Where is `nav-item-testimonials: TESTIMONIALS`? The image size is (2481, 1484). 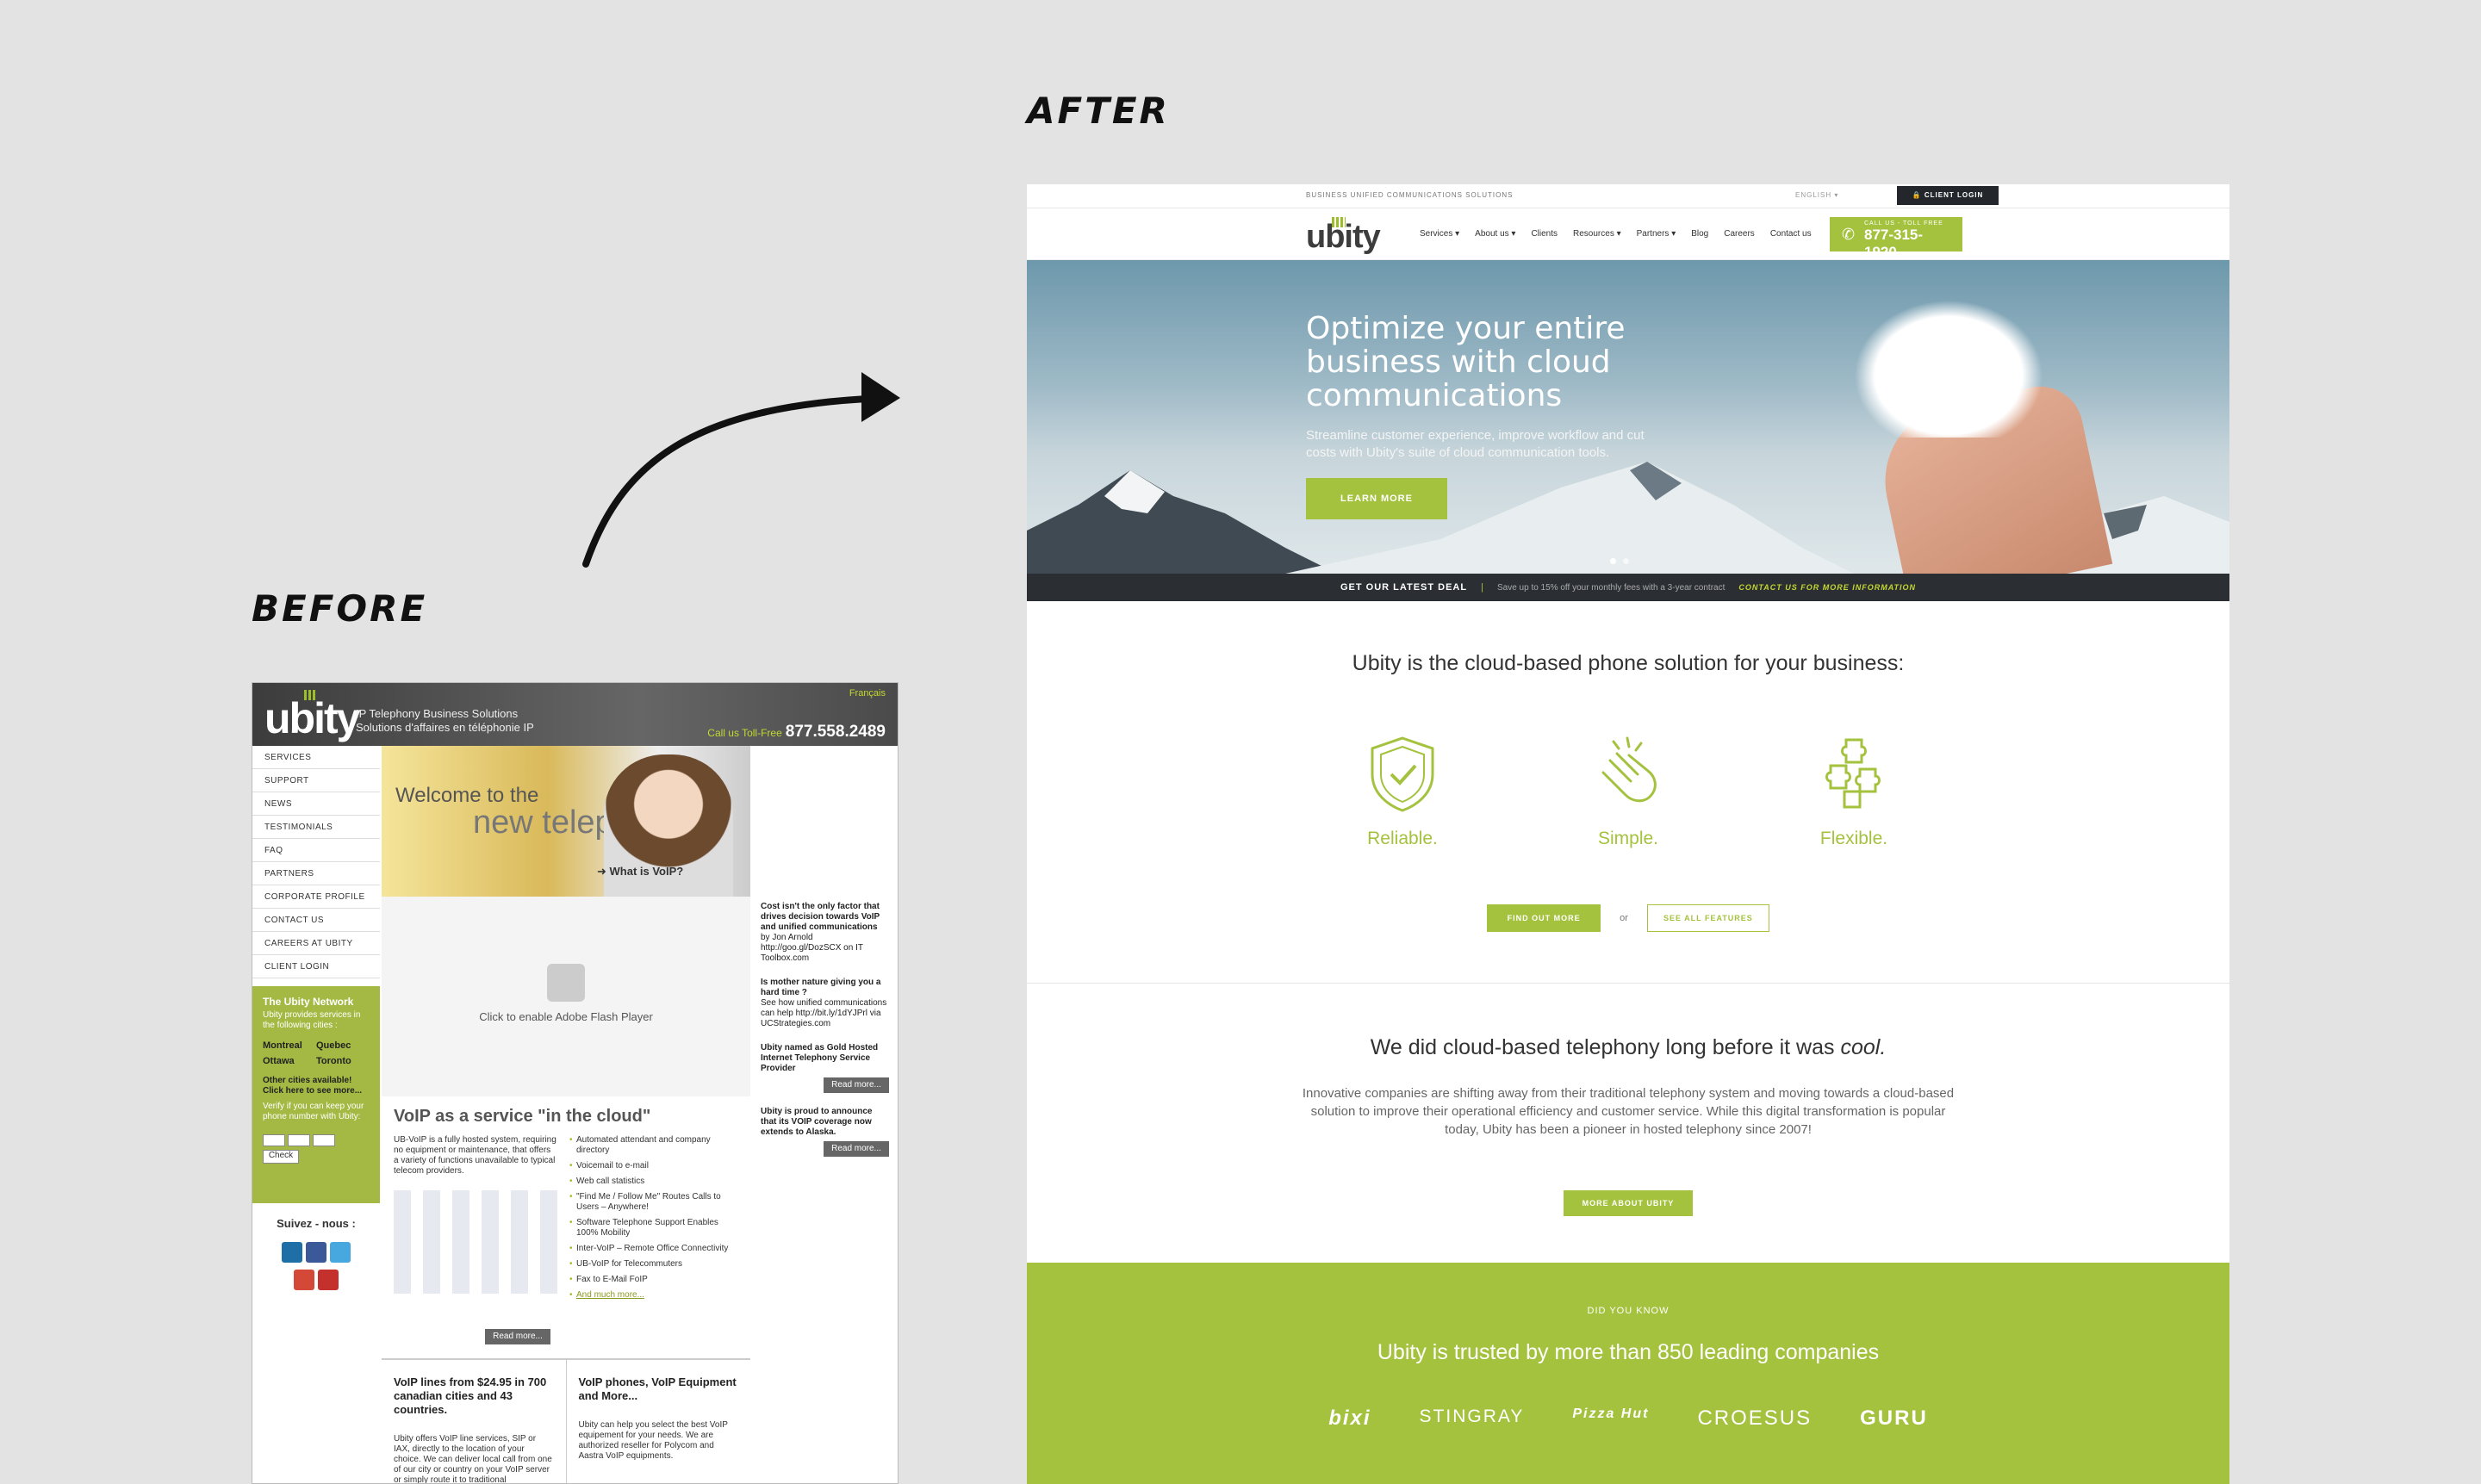
nav-item-testimonials: TESTIMONIALS is located at coordinates (316, 827).